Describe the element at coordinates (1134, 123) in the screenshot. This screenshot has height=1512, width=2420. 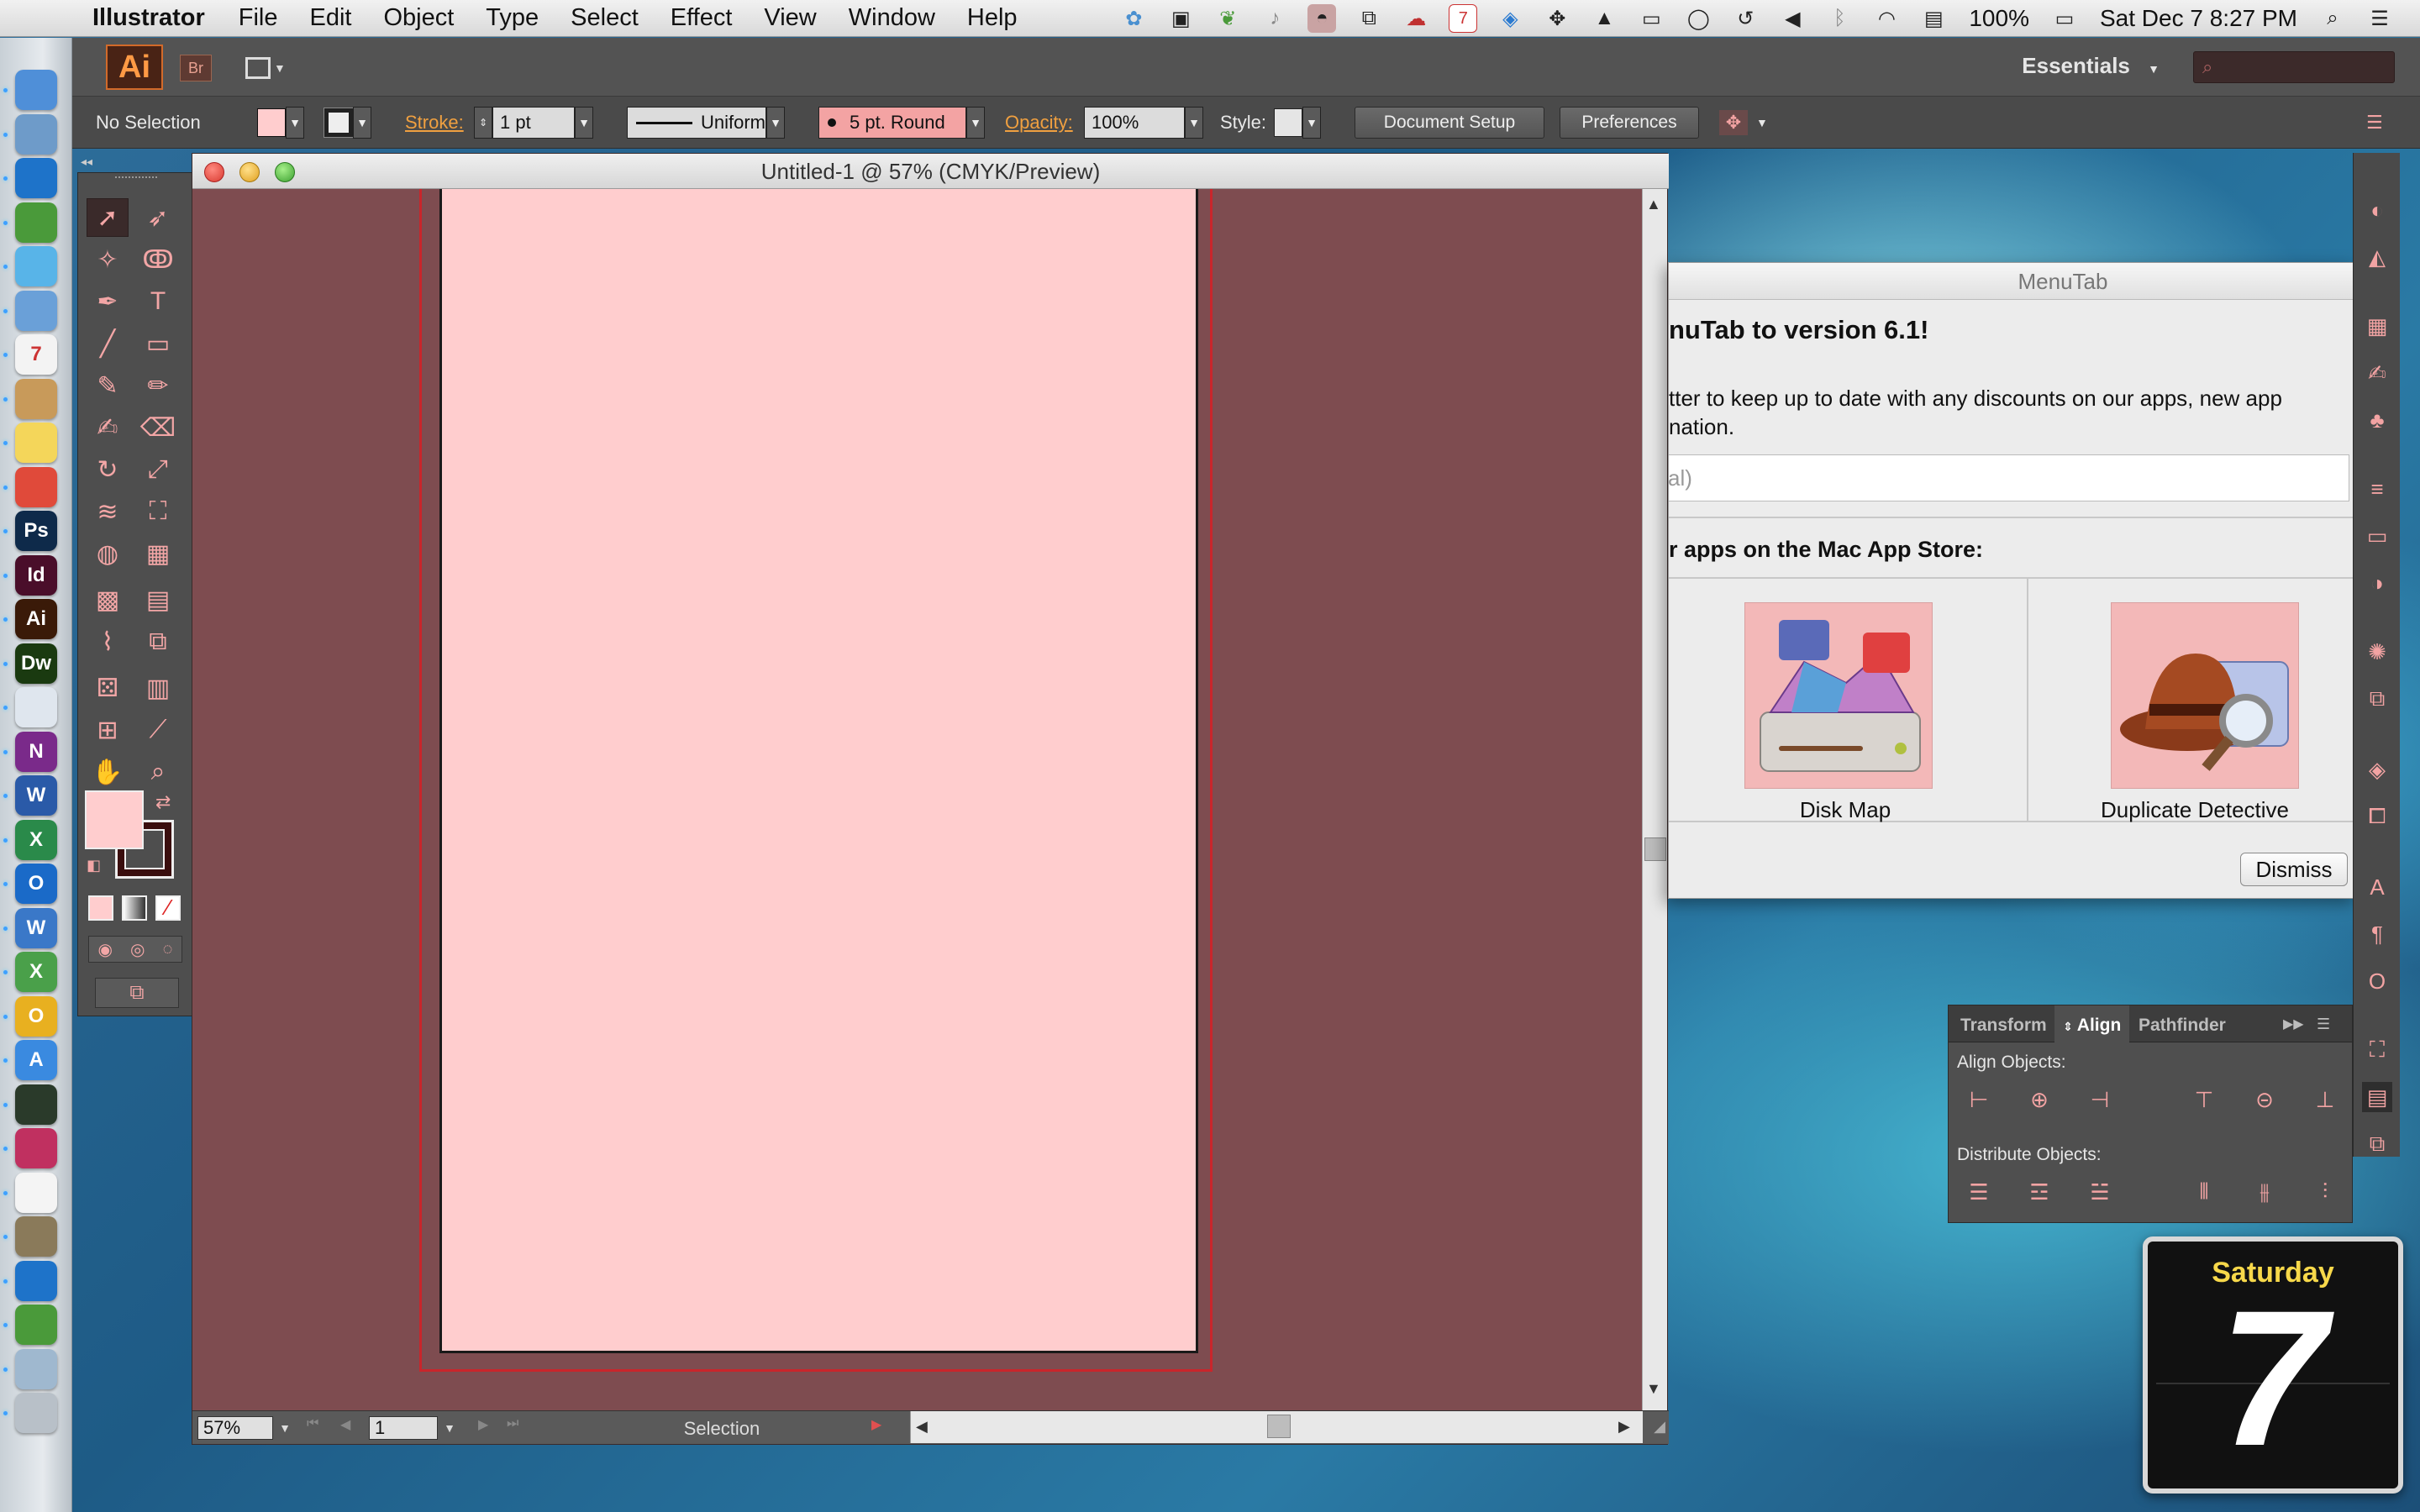
I see `opacity-input: 100%` at that location.